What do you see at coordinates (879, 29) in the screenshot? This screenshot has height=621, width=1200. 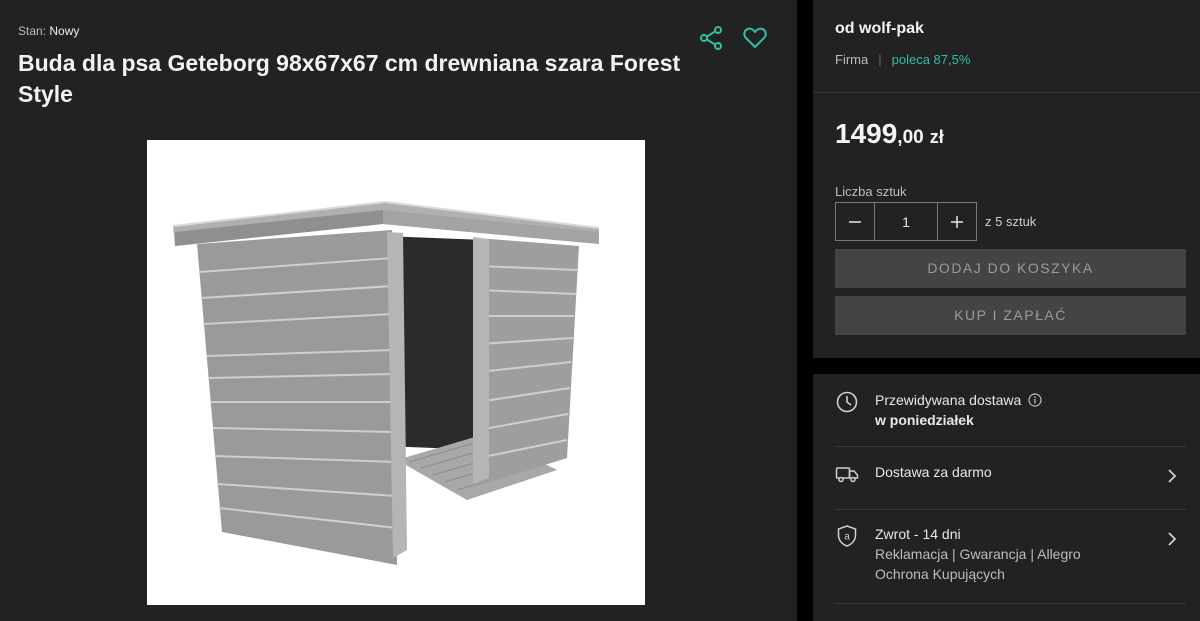 I see `seller-name: od wolf-pak` at bounding box center [879, 29].